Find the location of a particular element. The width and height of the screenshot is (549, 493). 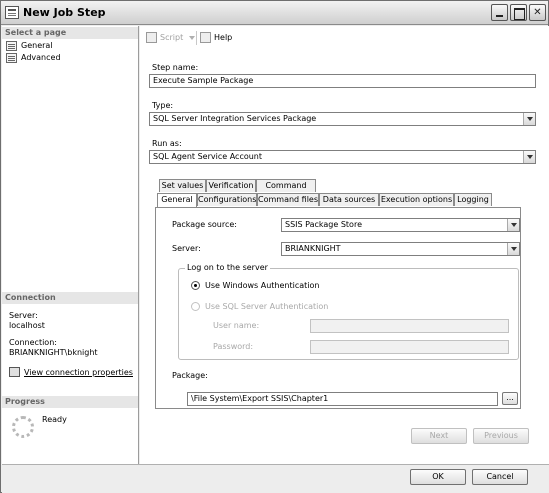

windows-auth-label: Use Windows Authentication is located at coordinates (262, 285).